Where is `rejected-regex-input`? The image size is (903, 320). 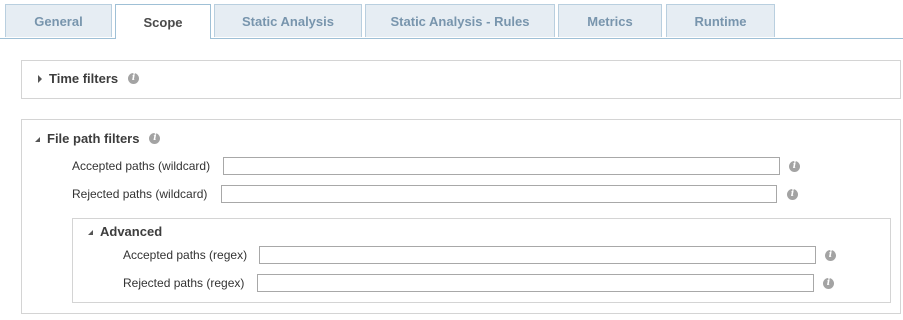 rejected-regex-input is located at coordinates (535, 283).